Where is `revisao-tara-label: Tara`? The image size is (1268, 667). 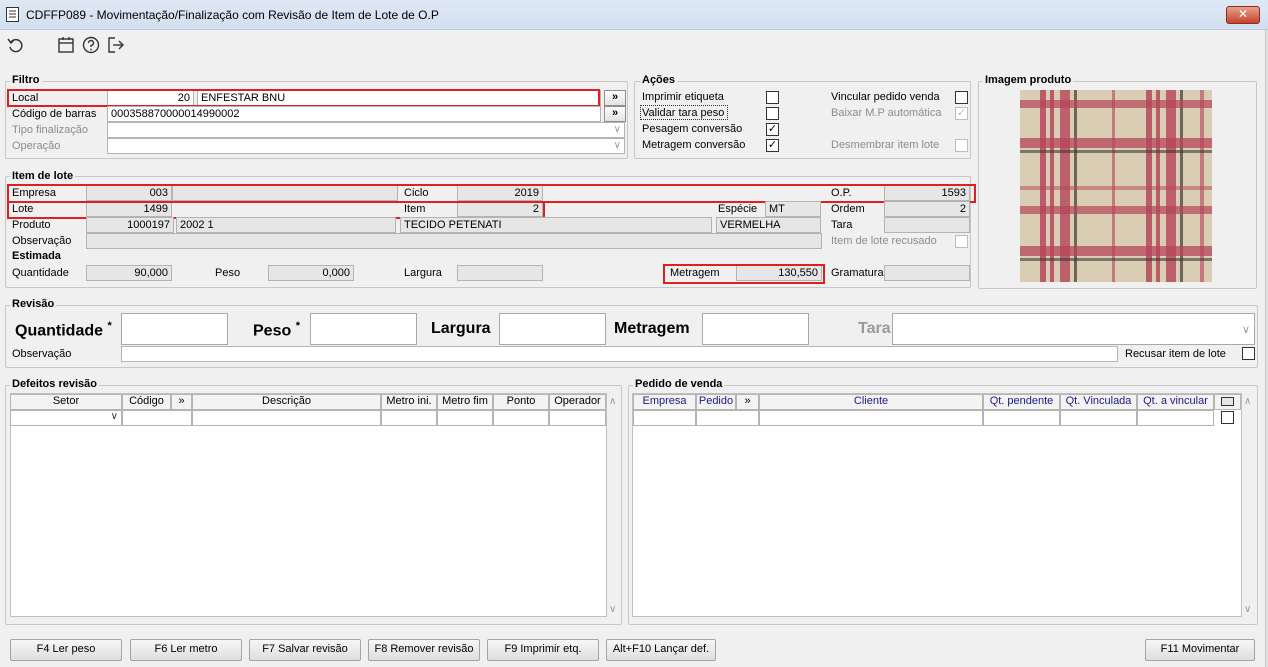
revisao-tara-label: Tara is located at coordinates (874, 328).